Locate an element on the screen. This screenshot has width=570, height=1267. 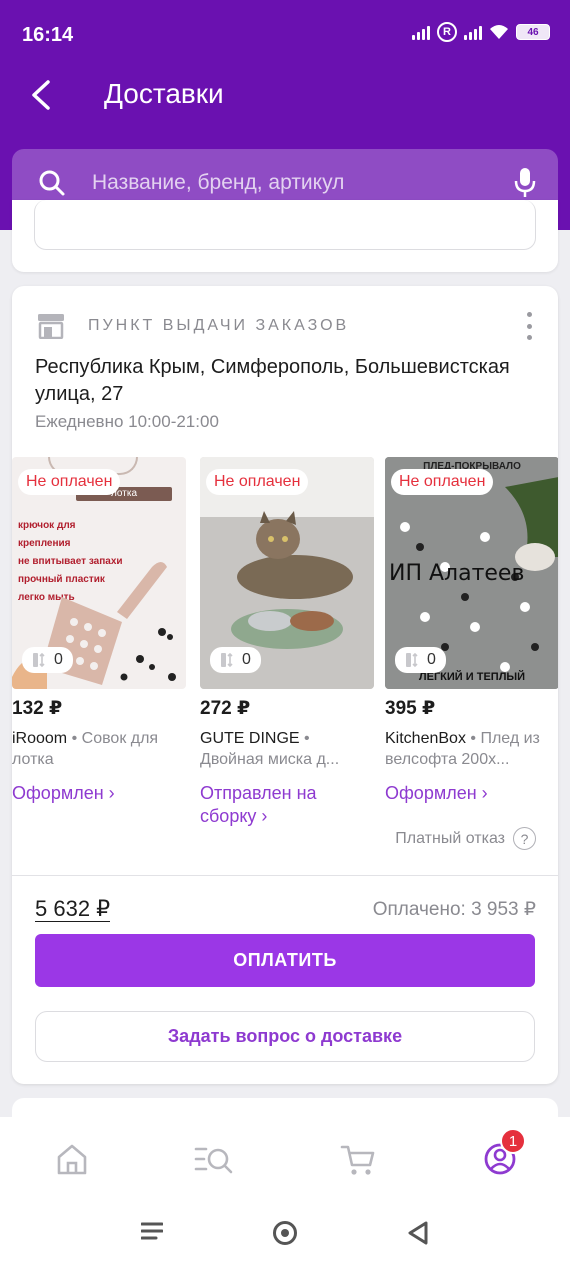
profile-notification-badge: 1 is located at coordinates (513, 1141).